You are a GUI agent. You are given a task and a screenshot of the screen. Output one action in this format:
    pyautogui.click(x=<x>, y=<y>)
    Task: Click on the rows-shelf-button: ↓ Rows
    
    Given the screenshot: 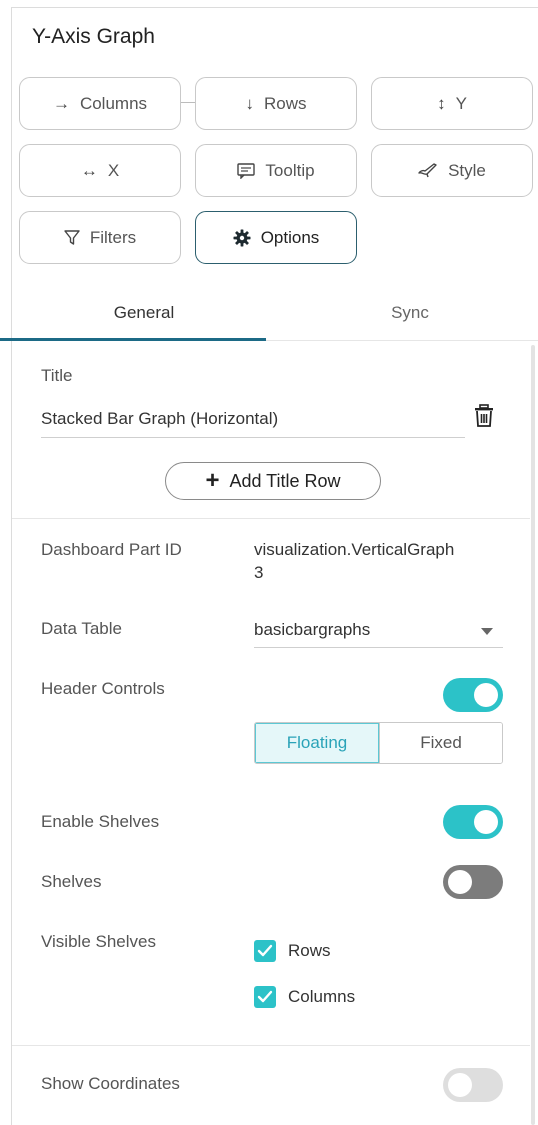 What is the action you would take?
    pyautogui.click(x=276, y=103)
    